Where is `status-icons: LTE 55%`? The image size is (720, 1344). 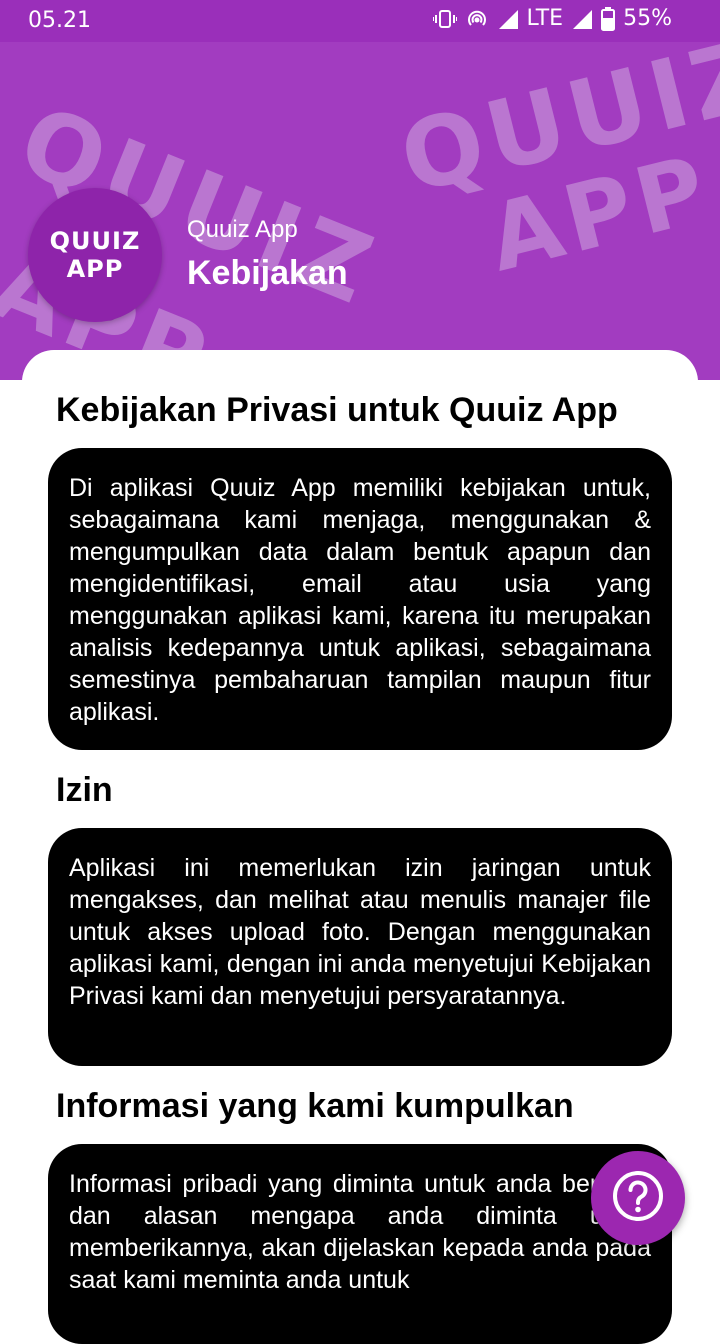
status-icons: LTE 55% is located at coordinates (552, 18).